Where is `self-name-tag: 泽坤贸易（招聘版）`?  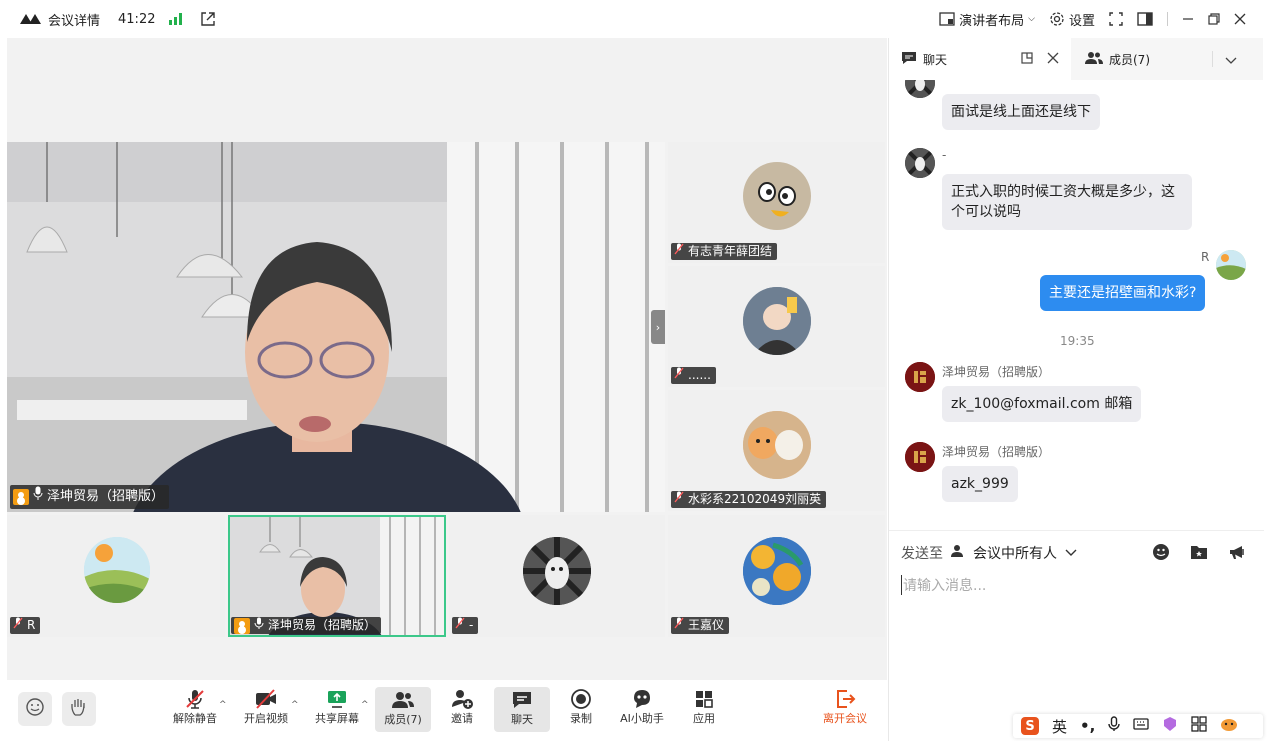
self-name-tag: 泽坤贸易（招聘版） is located at coordinates (306, 625).